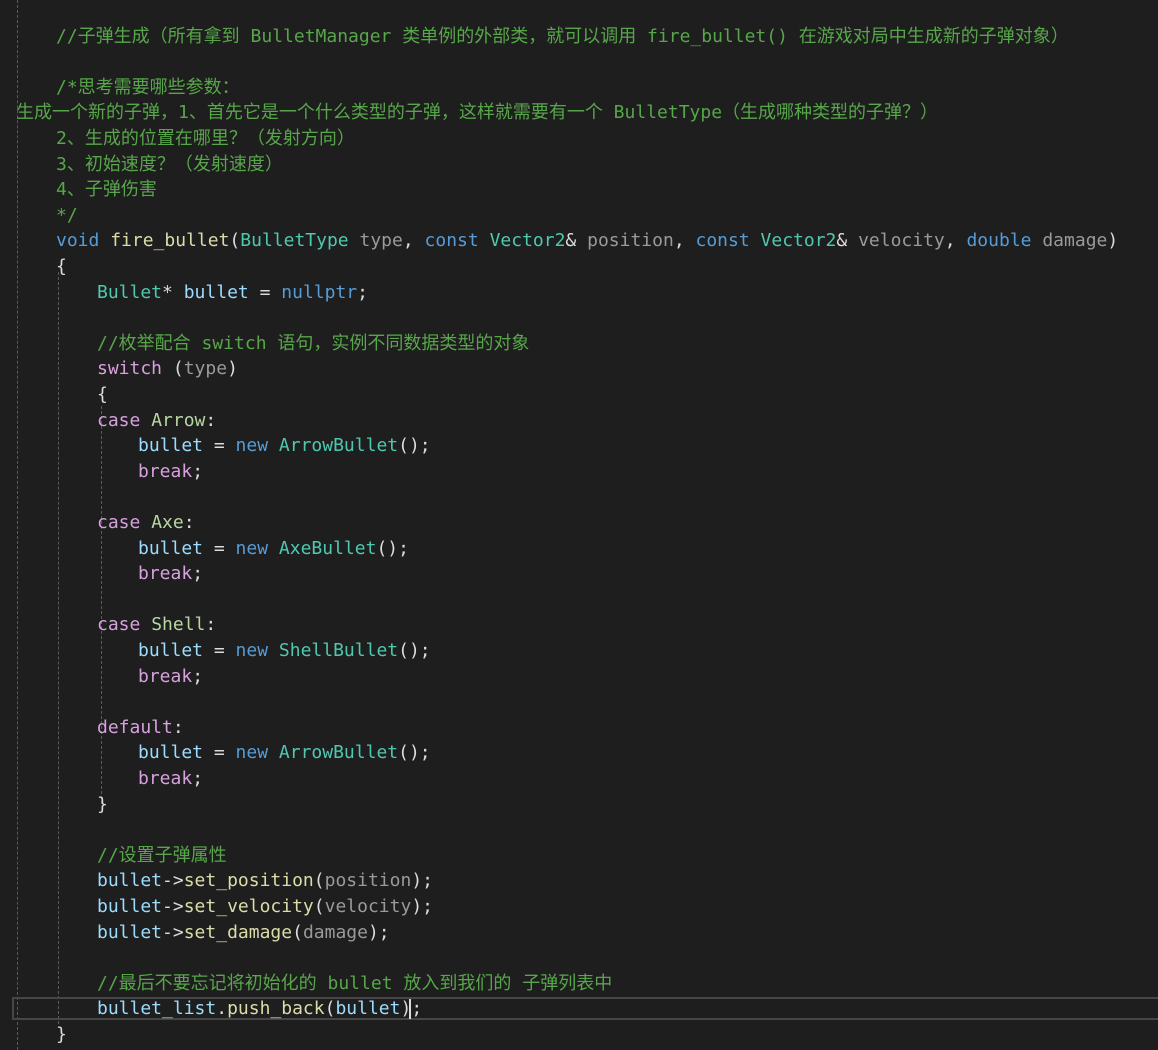 This screenshot has height=1050, width=1158. Describe the element at coordinates (78, 190) in the screenshot. I see `code-line: 4、子弹伤害` at that location.